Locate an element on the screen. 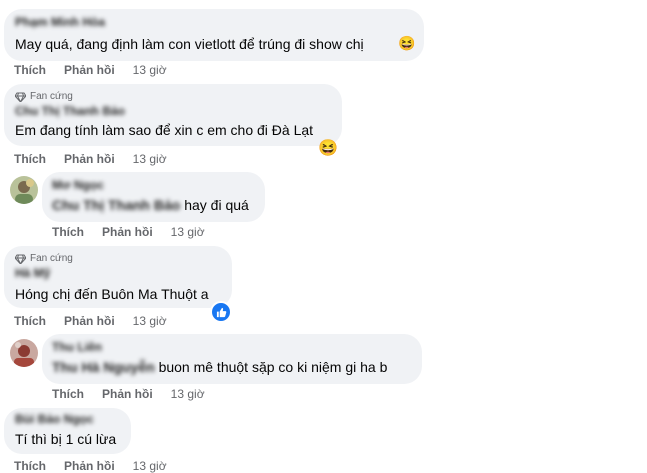 This screenshot has width=647, height=473. comment-body: hay đi quá is located at coordinates (216, 205).